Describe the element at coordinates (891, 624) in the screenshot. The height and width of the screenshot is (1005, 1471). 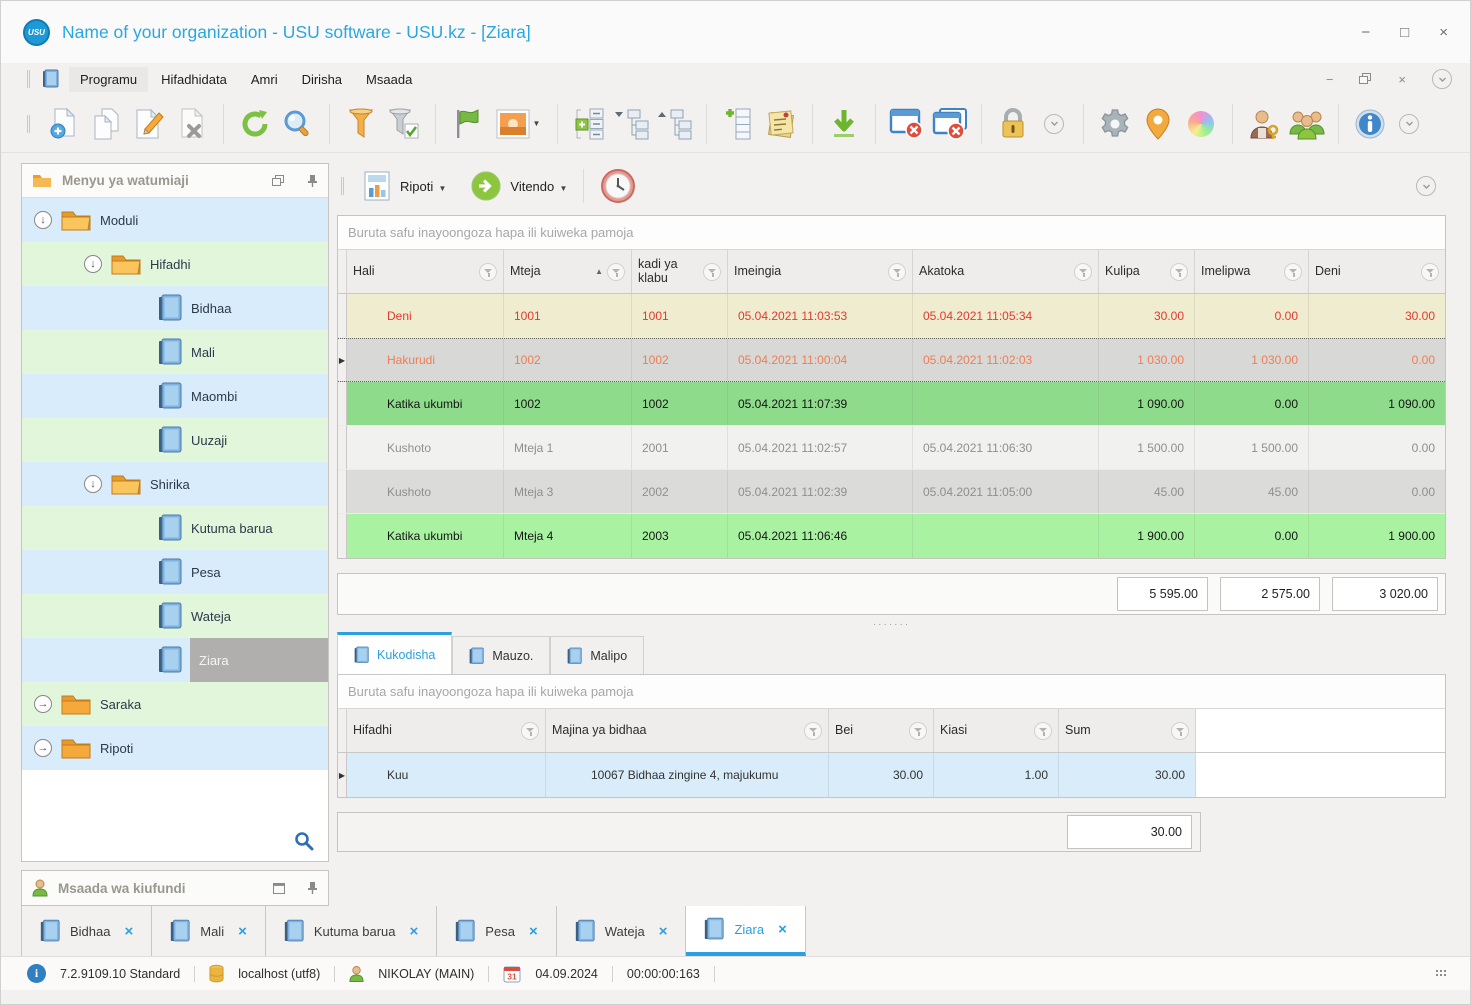
I see `horizontal-splitter: ·······` at that location.